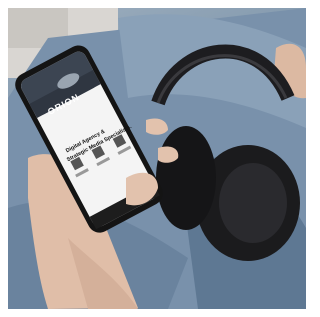 The height and width of the screenshot is (317, 320). Describe the element at coordinates (186, 178) in the screenshot. I see `headphones-cup-left` at that location.